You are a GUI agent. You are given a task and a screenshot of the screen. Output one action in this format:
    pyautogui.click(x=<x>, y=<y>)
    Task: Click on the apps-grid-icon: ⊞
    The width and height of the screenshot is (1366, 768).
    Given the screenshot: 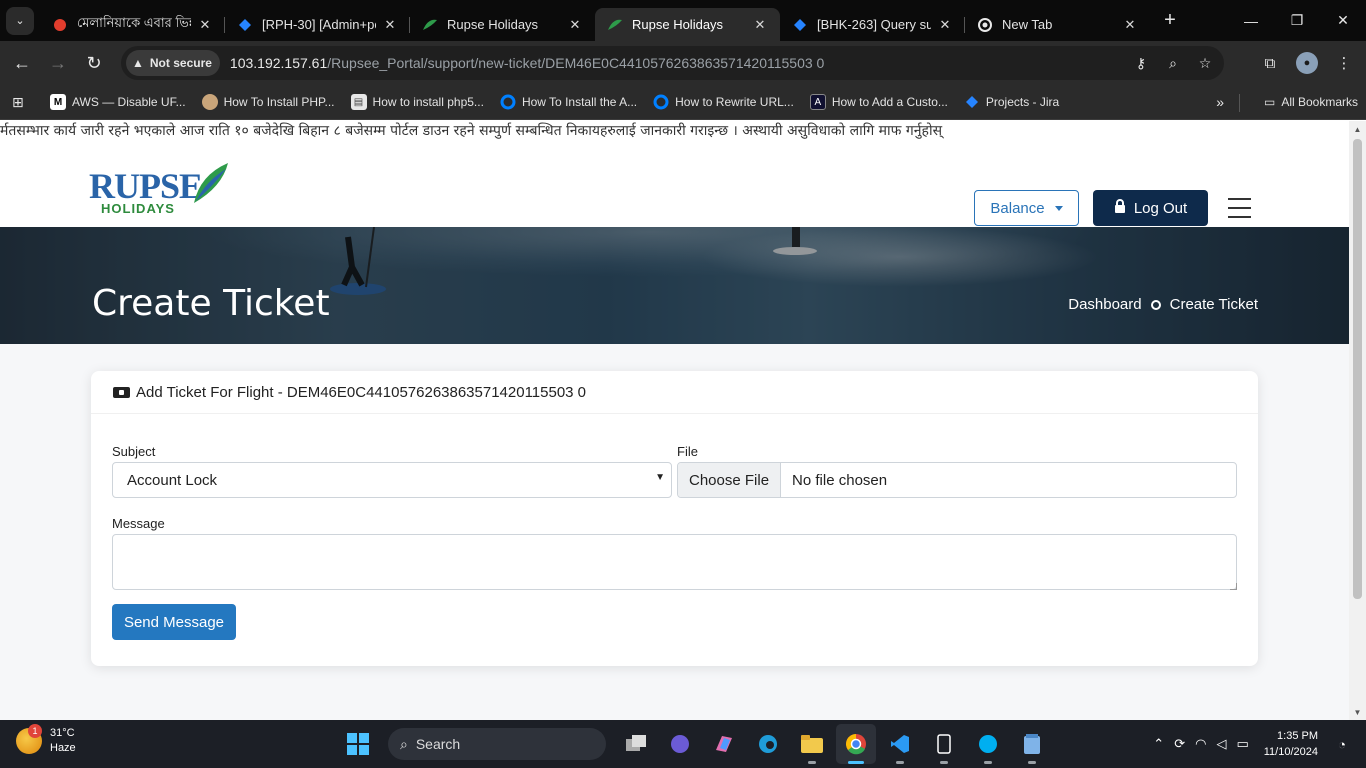 What is the action you would take?
    pyautogui.click(x=27, y=102)
    